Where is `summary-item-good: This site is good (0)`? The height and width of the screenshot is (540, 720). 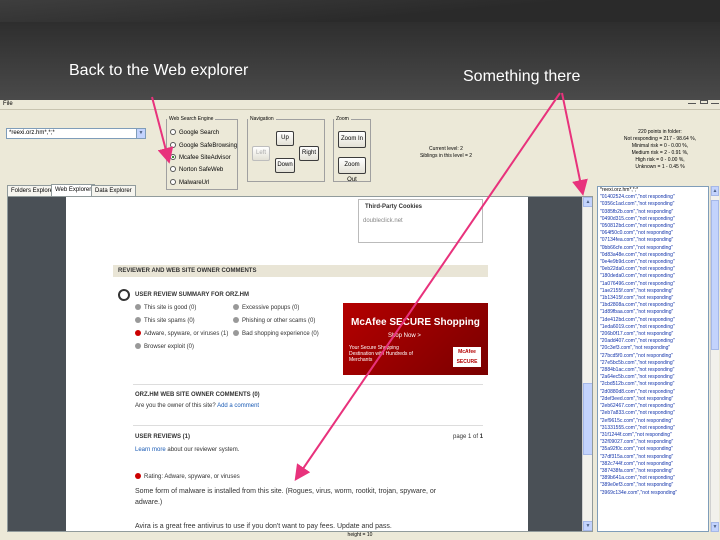
summary-item-good: This site is good (0) is located at coordinates (165, 307).